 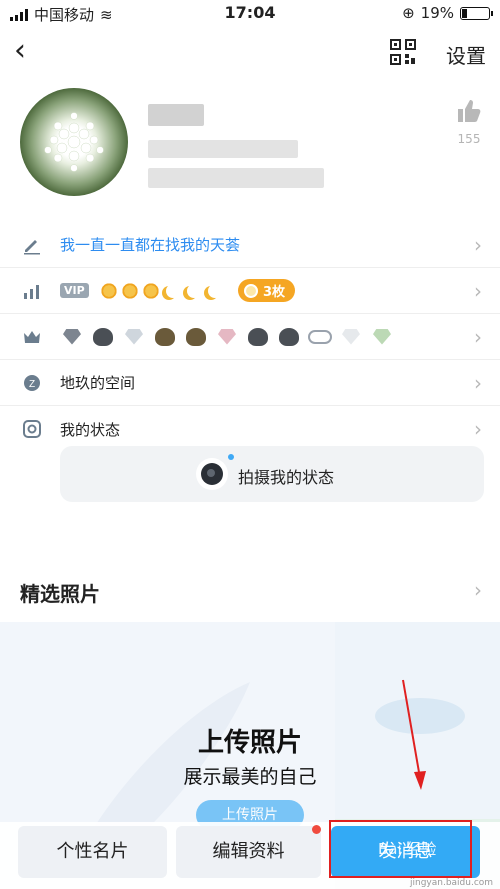 What do you see at coordinates (250, 383) in the screenshot?
I see `space-row: Z 地玖的空间 ›` at bounding box center [250, 383].